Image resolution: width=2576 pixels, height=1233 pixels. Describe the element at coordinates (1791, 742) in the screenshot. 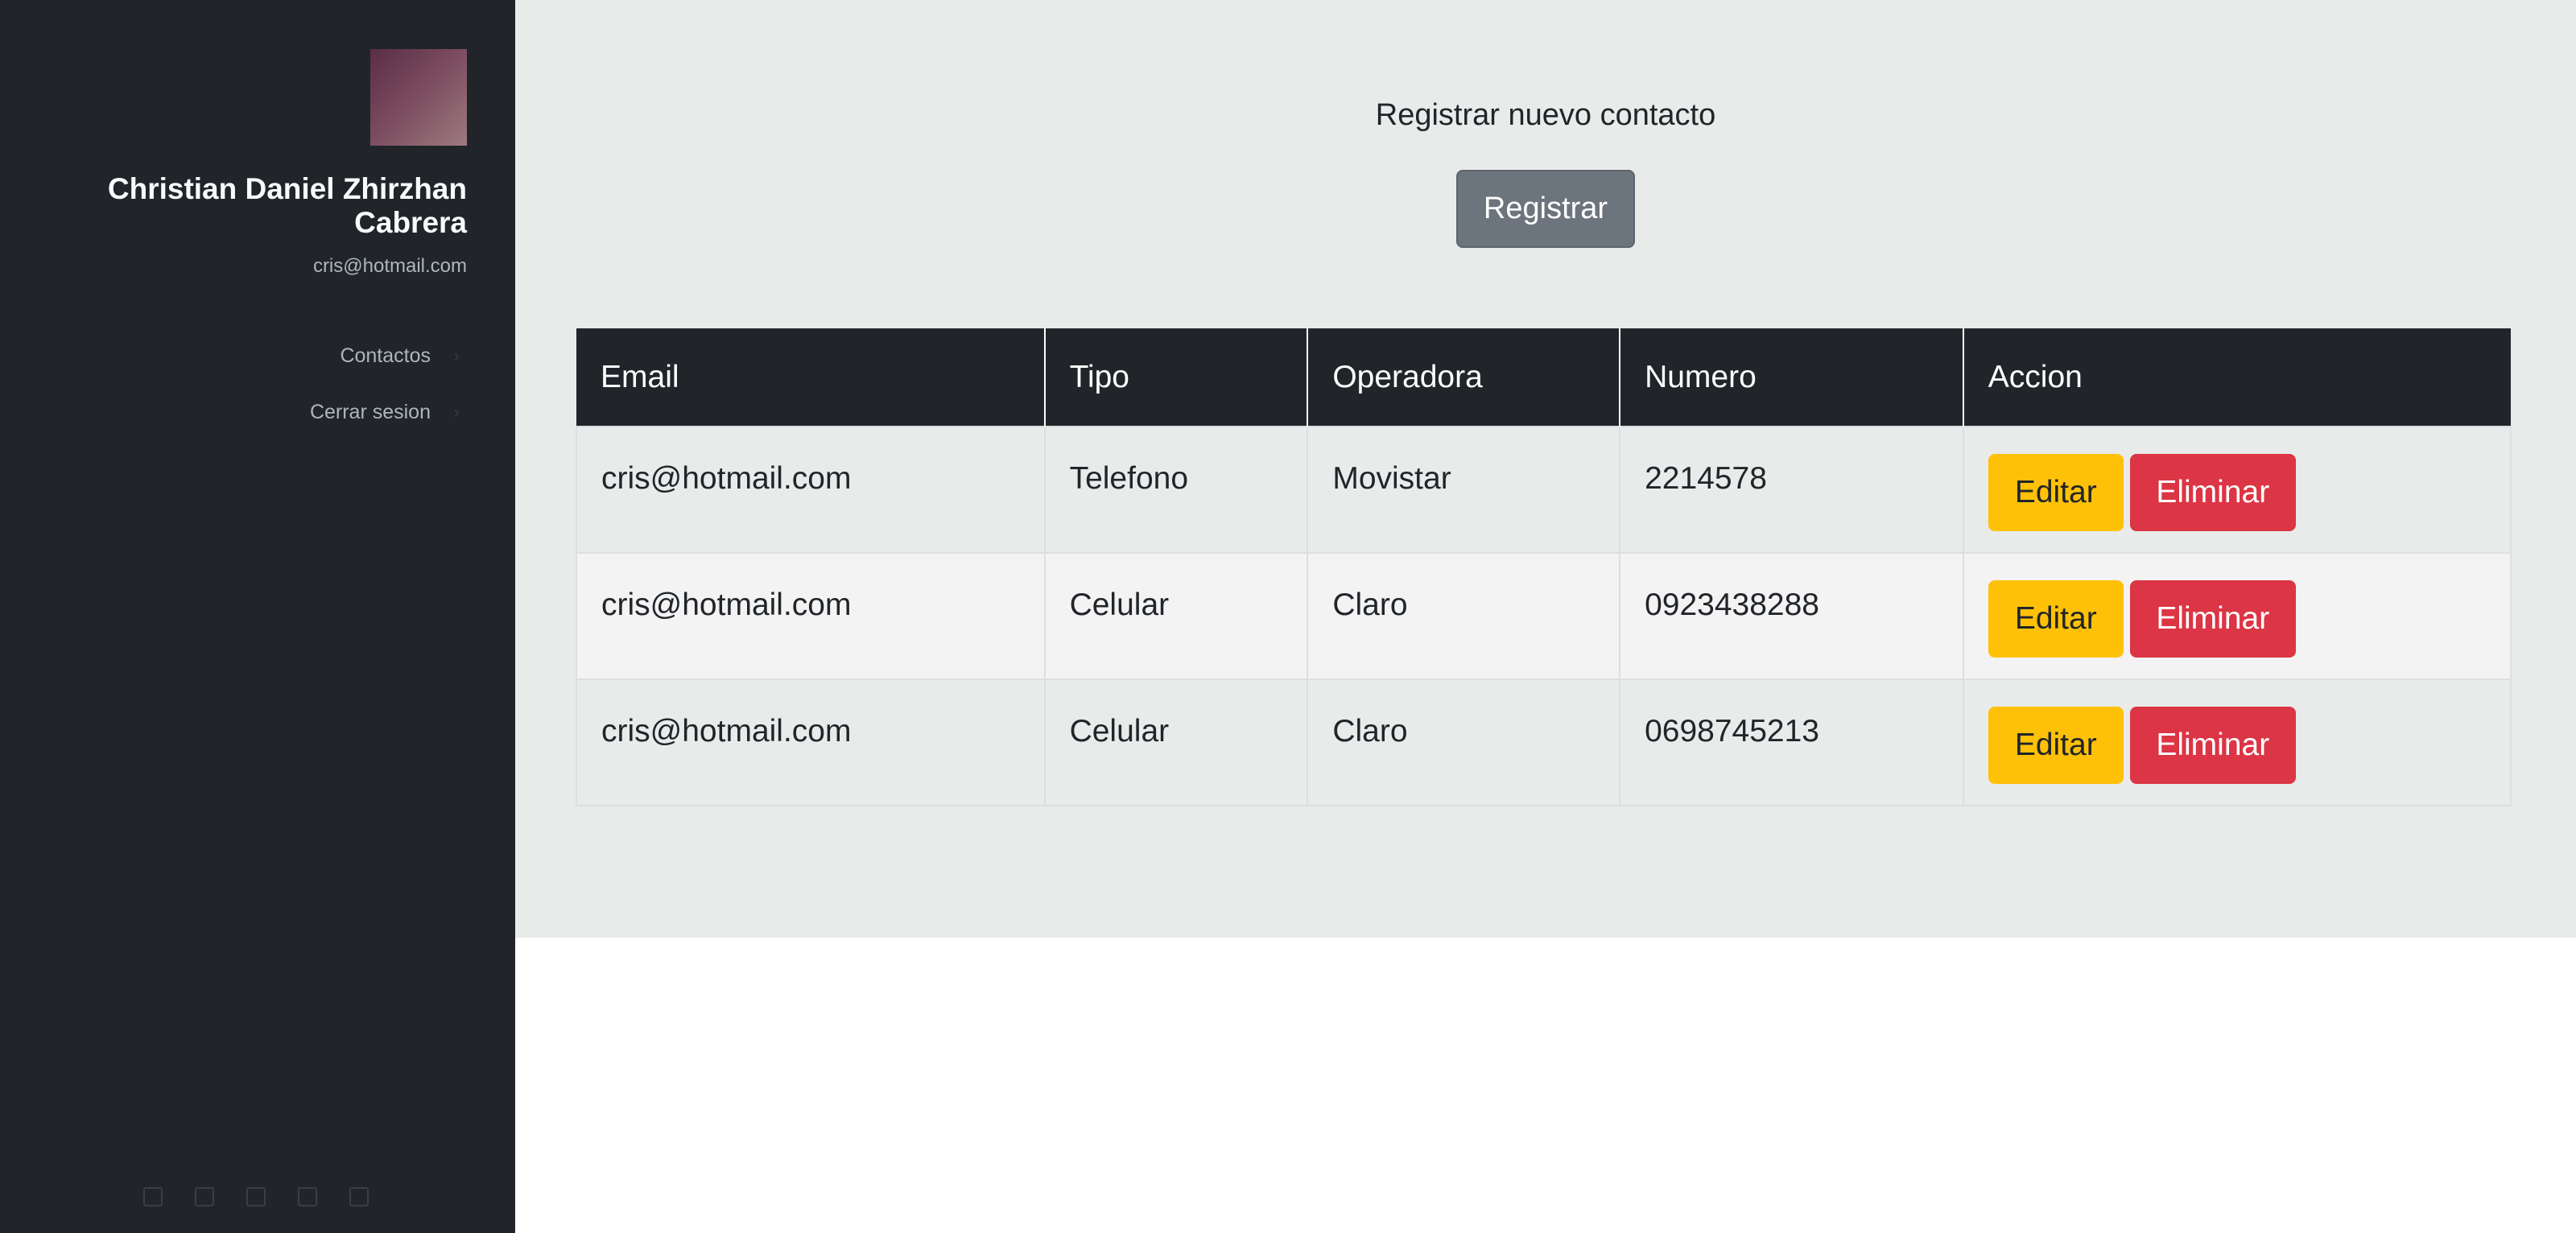

I see `cell-numero: 0698745213` at that location.